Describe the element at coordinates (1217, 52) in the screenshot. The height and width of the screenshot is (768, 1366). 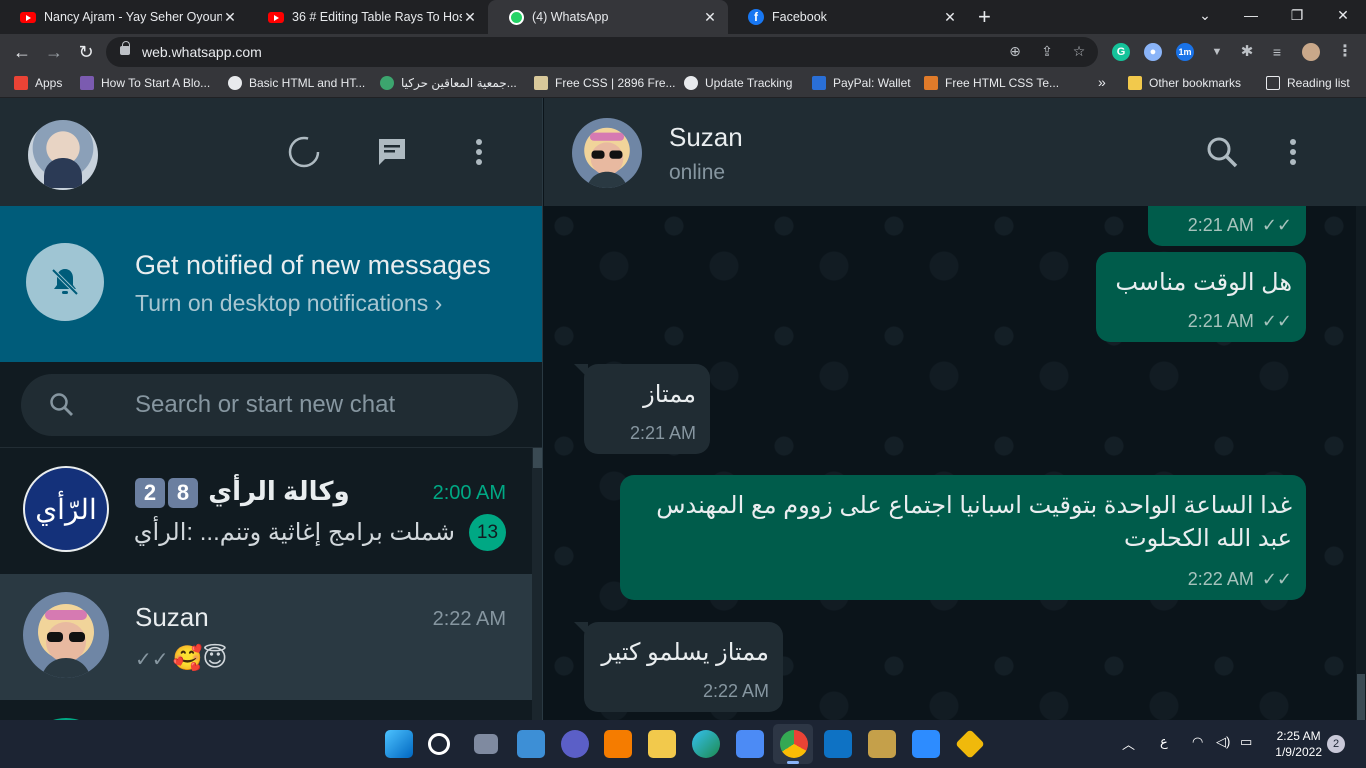
I see `vue-extension-icon: ▼` at that location.